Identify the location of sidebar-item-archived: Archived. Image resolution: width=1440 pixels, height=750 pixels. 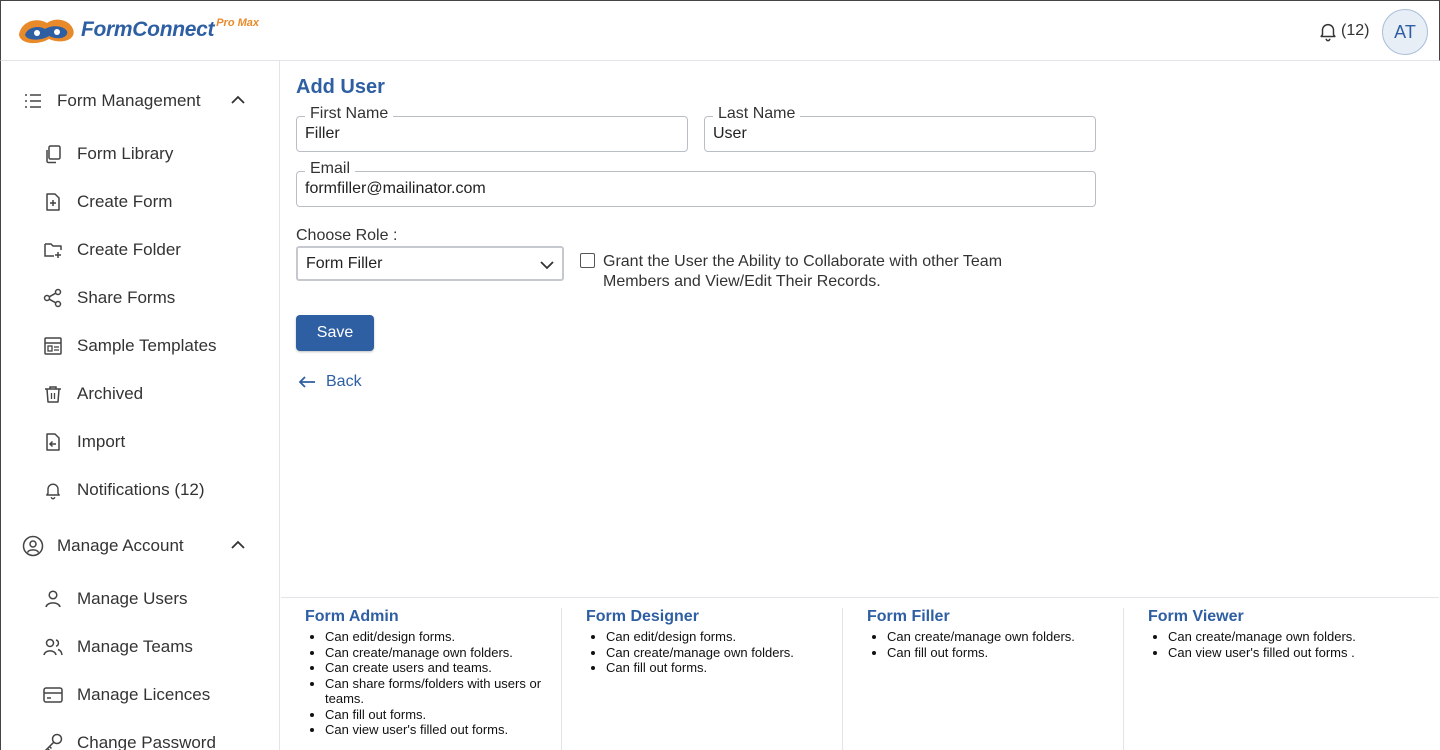
(92, 394).